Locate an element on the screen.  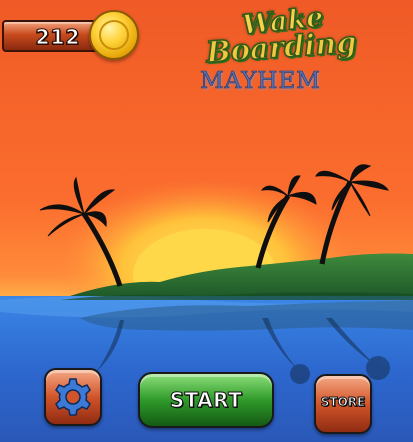
start-button-label: START is located at coordinates (206, 400).